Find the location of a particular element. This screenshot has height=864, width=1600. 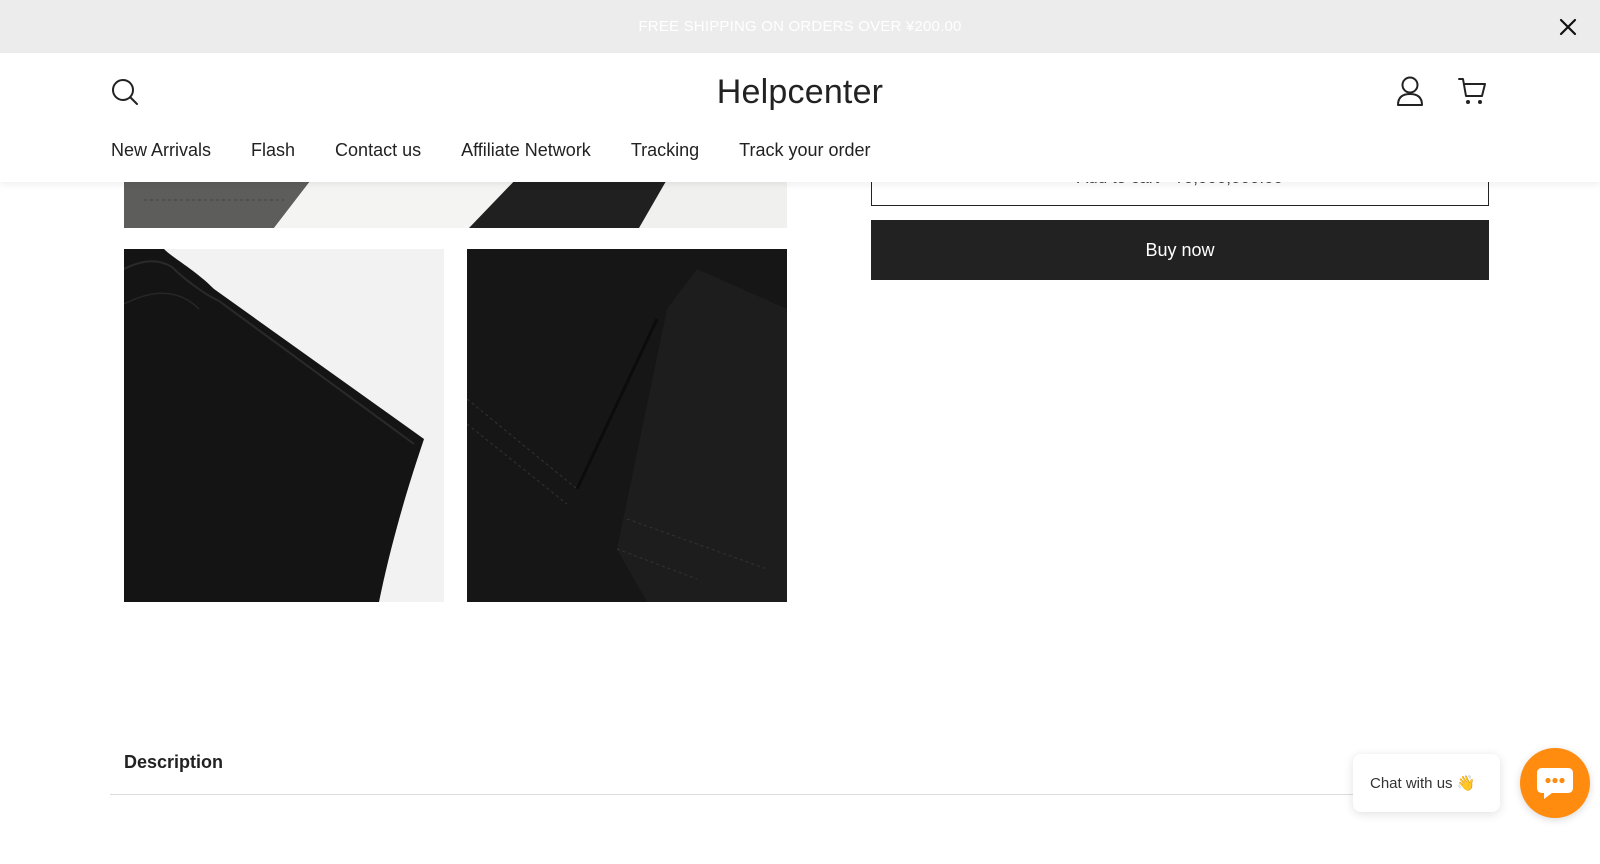

close-announcement-button is located at coordinates (1568, 27).